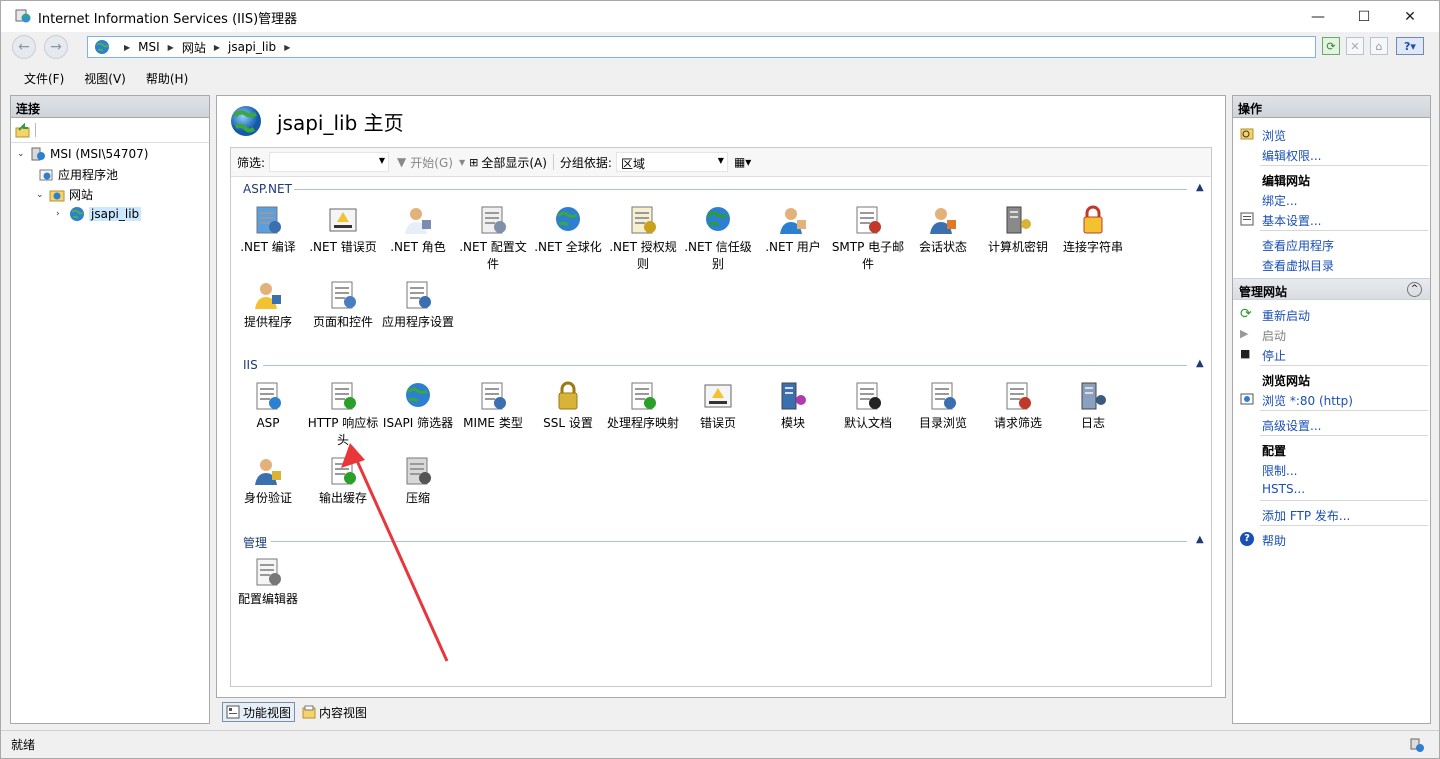 This screenshot has height=759, width=1440. I want to click on help-dropdown-icon: ?▾, so click(1410, 46).